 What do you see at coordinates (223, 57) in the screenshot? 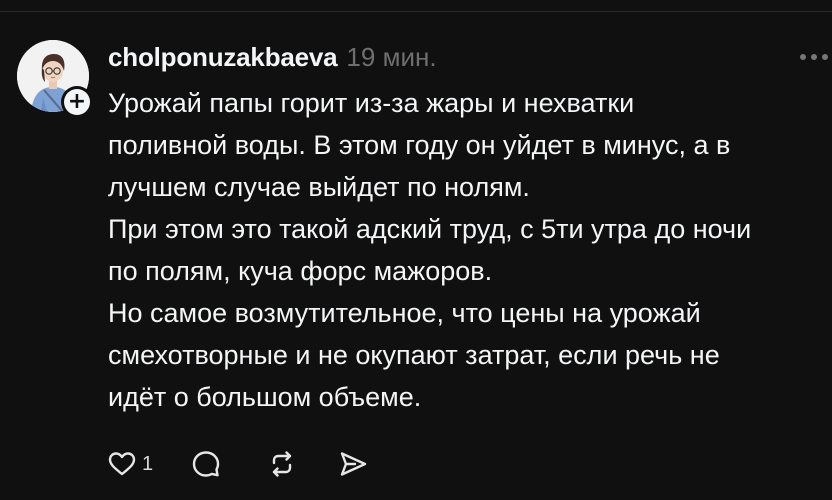
I see `username: cholponuzakbaeva` at bounding box center [223, 57].